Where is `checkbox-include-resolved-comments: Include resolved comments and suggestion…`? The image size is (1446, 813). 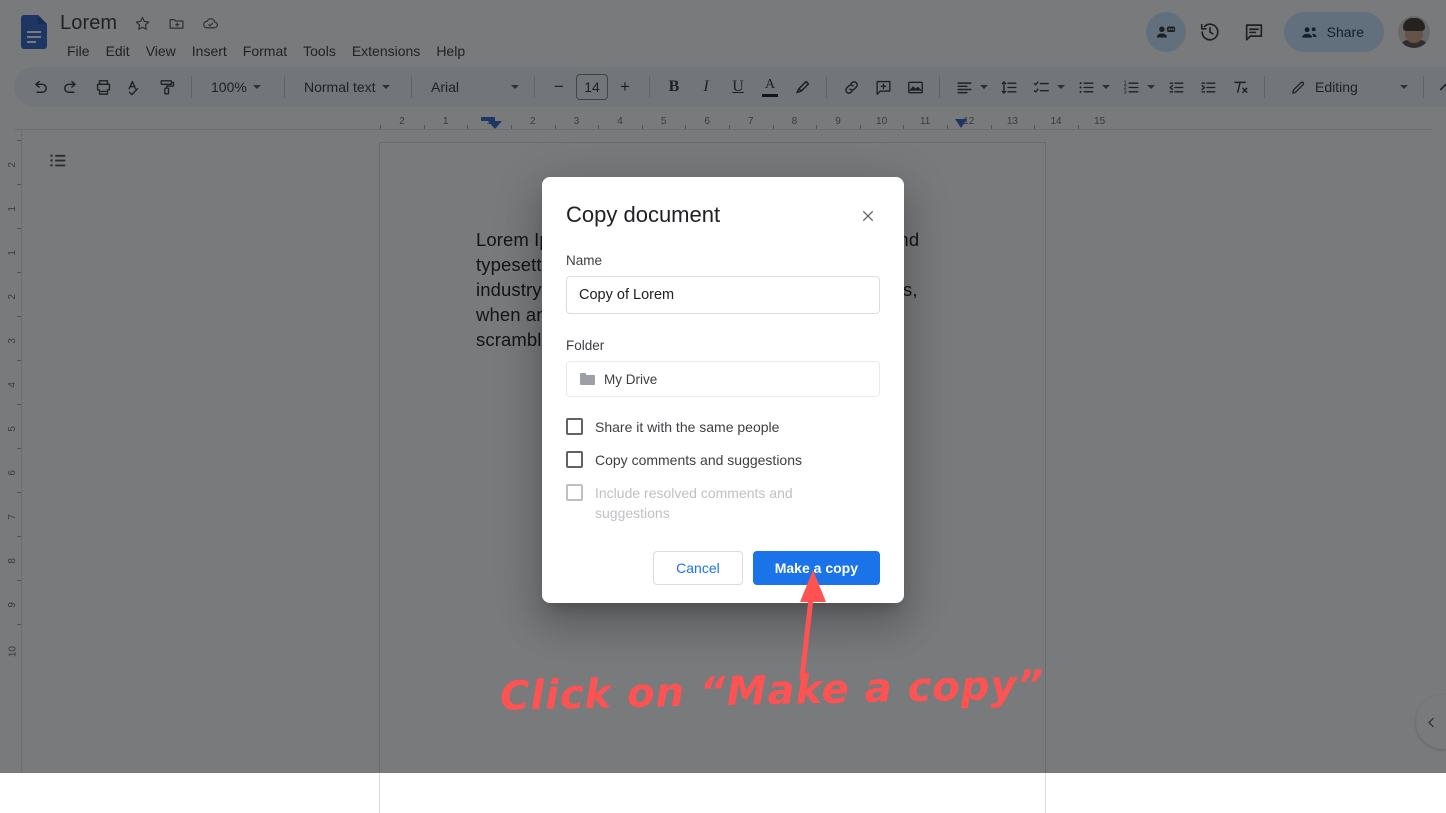 checkbox-include-resolved-comments: Include resolved comments and suggestion… is located at coordinates (723, 503).